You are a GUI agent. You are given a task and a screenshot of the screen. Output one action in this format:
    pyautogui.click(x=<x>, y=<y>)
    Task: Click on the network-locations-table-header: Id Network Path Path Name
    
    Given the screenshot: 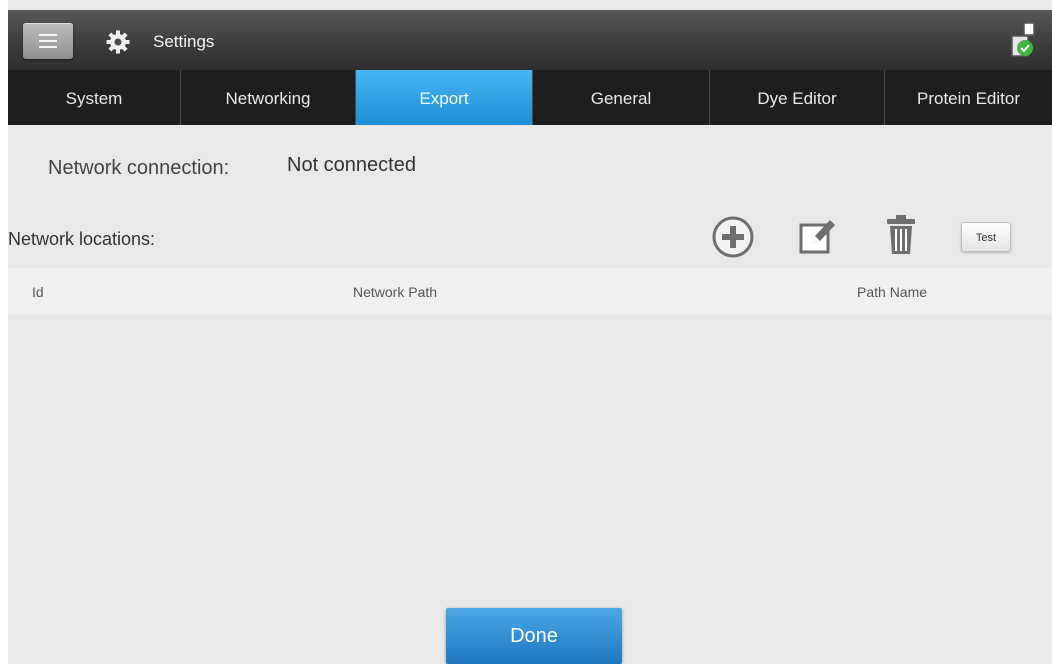 What is the action you would take?
    pyautogui.click(x=530, y=291)
    